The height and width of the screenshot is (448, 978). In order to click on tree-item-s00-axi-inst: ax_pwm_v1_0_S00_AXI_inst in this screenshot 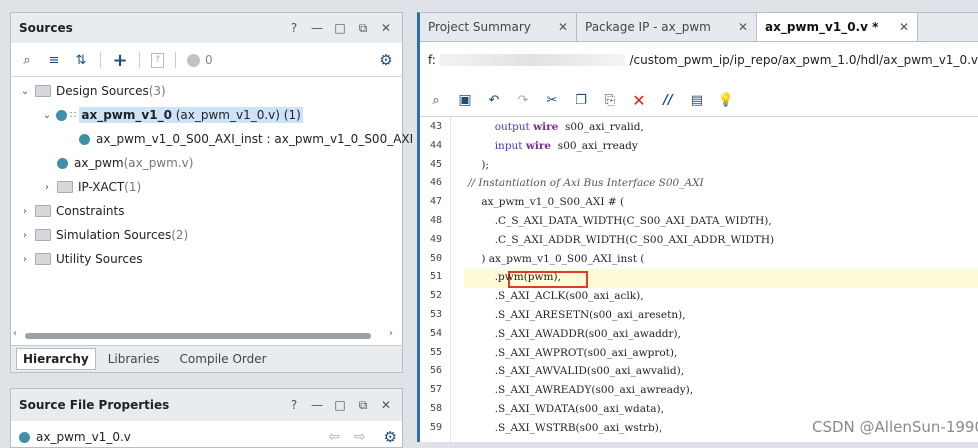, I will do `click(250, 139)`.